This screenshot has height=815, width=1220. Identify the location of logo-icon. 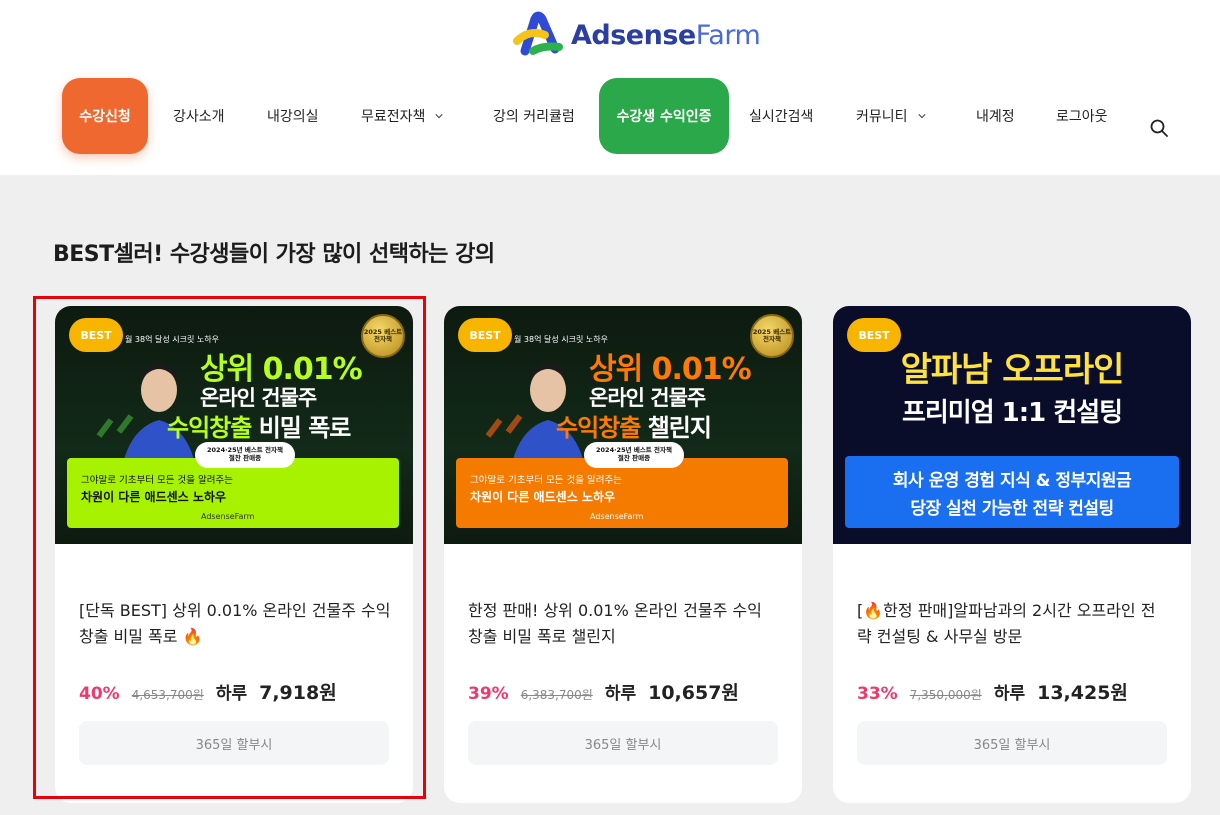
(538, 33).